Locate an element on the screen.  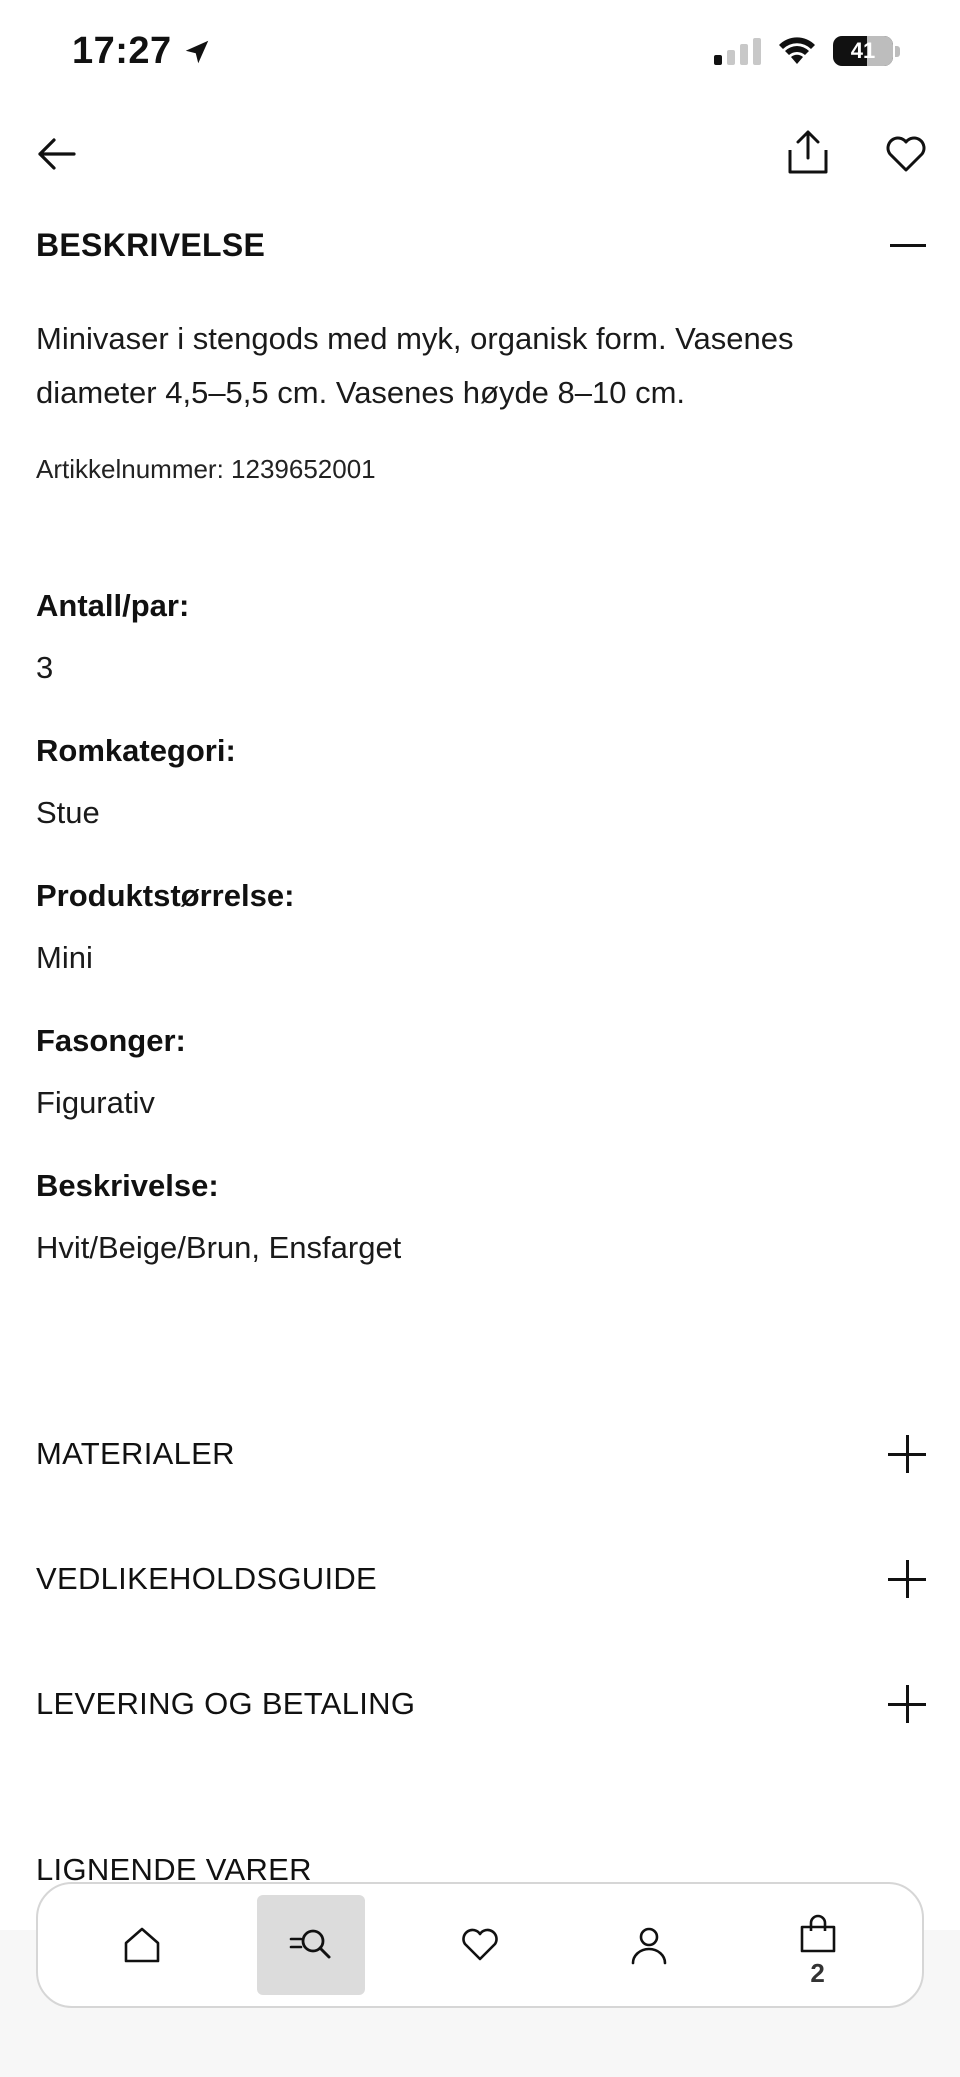
tab-account is located at coordinates (649, 1945).